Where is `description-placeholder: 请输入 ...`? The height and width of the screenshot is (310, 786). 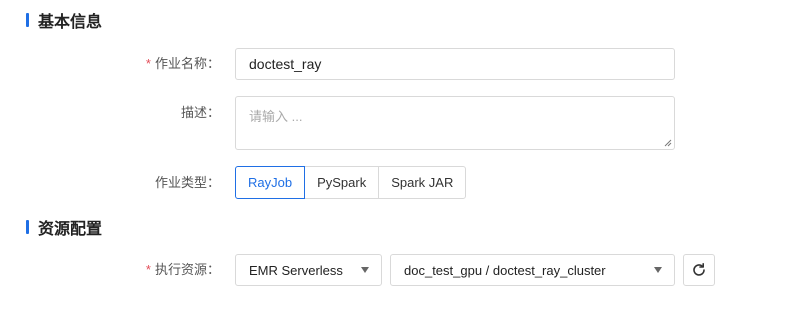
description-placeholder: 请输入 ... is located at coordinates (276, 116).